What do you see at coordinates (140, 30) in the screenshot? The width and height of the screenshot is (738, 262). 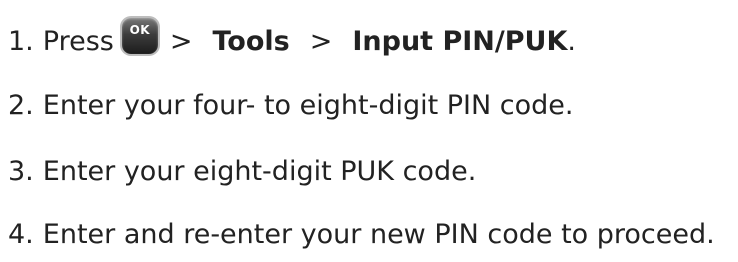 I see `ok-key-label: OK` at bounding box center [140, 30].